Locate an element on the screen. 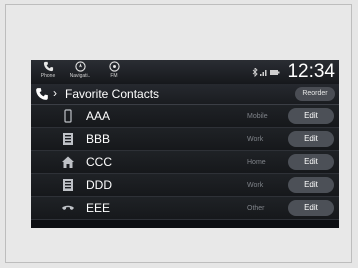 The height and width of the screenshot is (268, 358). reorder-button: Reorder is located at coordinates (315, 94).